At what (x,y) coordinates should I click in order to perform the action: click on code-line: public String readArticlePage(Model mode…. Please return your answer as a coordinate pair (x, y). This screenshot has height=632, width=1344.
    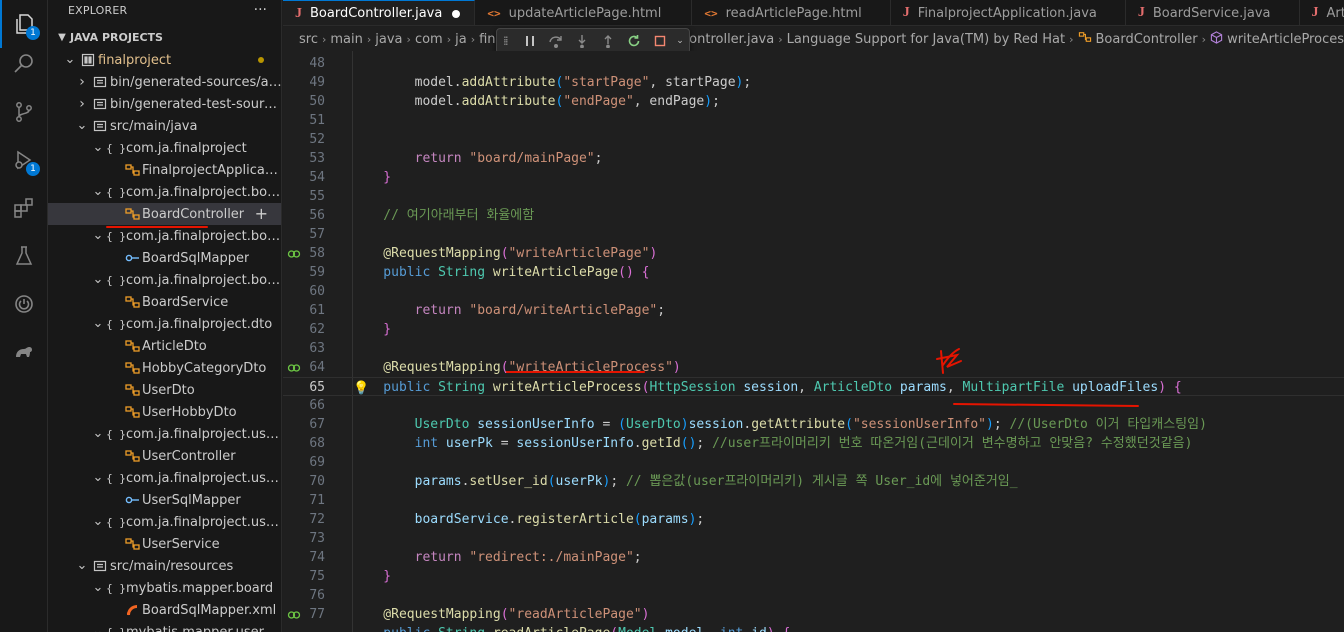
    Looking at the image, I should click on (813, 628).